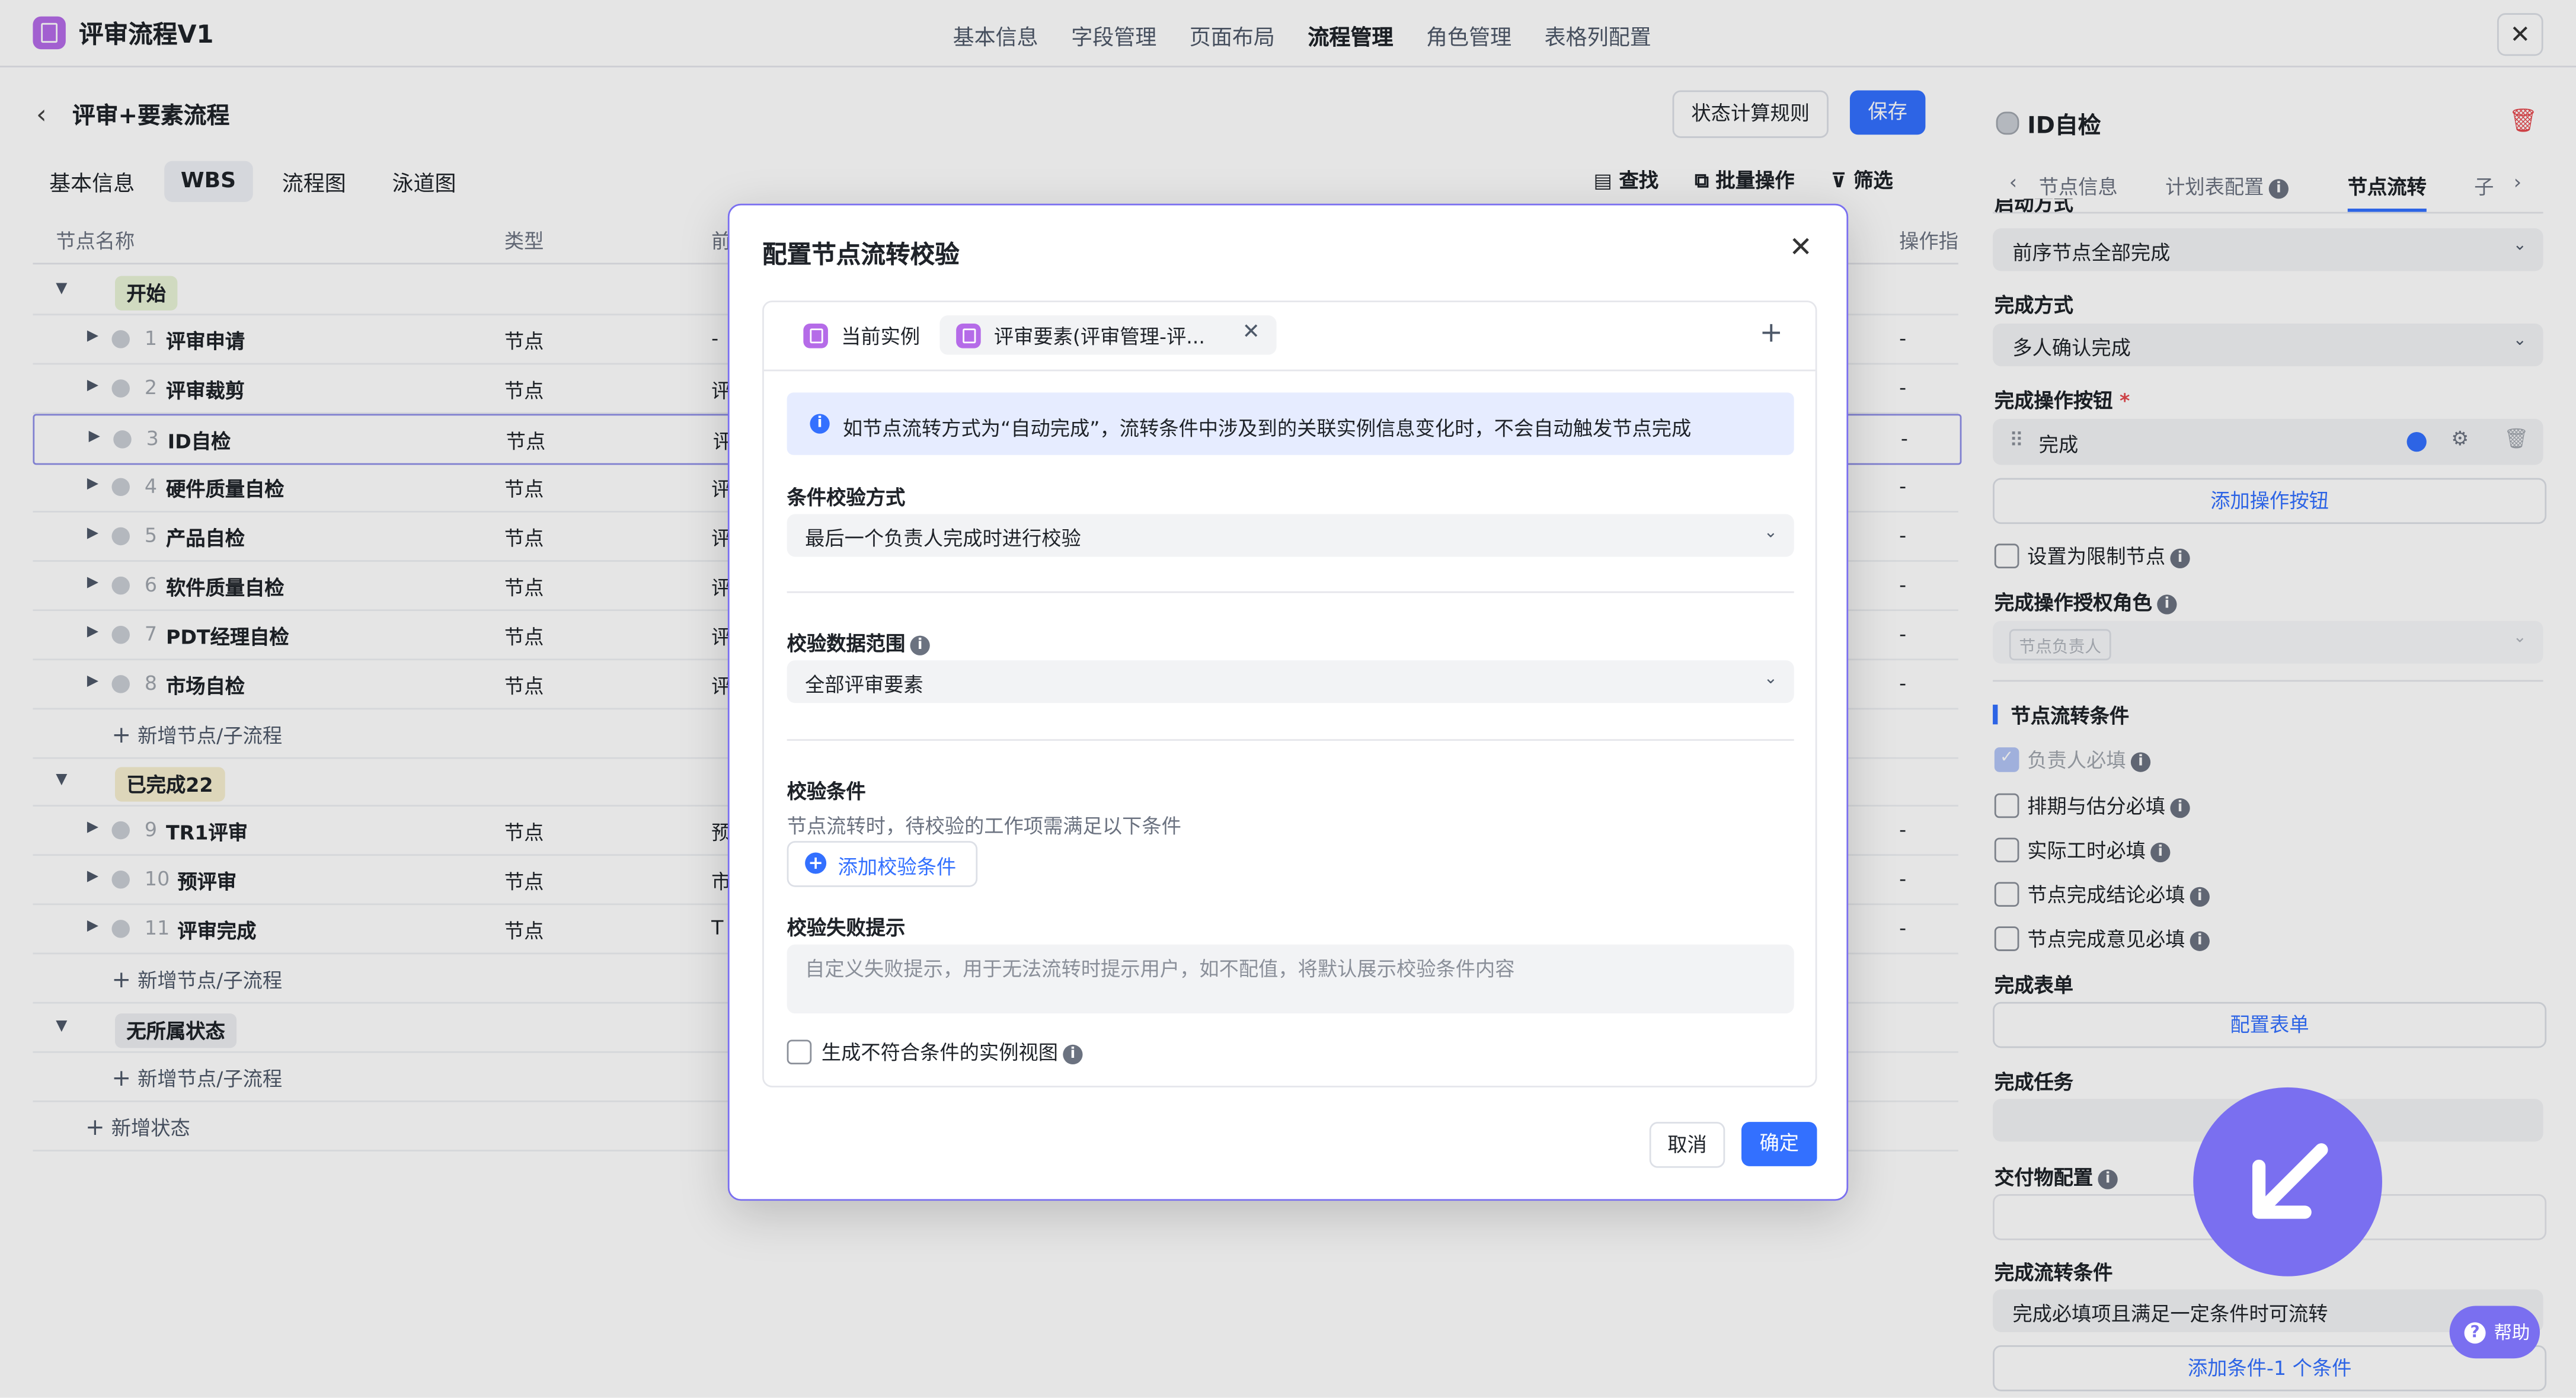 This screenshot has width=2576, height=1398. Describe the element at coordinates (816, 863) in the screenshot. I see `plus-circle-icon: +` at that location.